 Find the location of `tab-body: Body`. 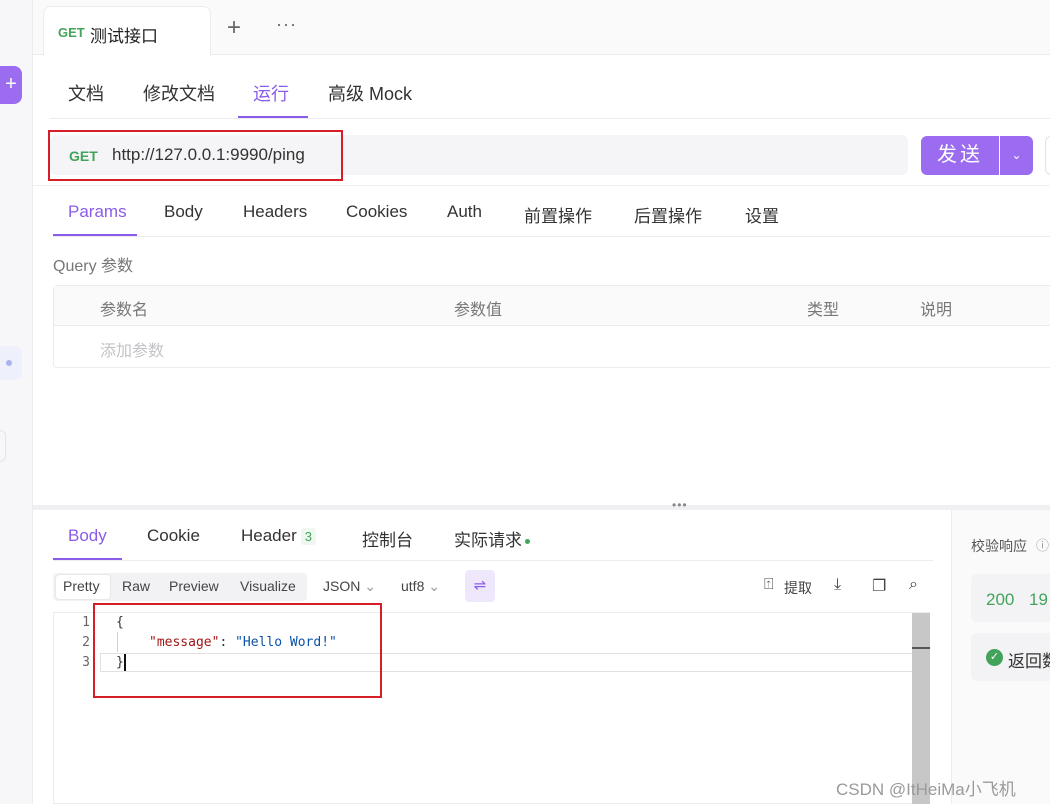

tab-body: Body is located at coordinates (183, 212).